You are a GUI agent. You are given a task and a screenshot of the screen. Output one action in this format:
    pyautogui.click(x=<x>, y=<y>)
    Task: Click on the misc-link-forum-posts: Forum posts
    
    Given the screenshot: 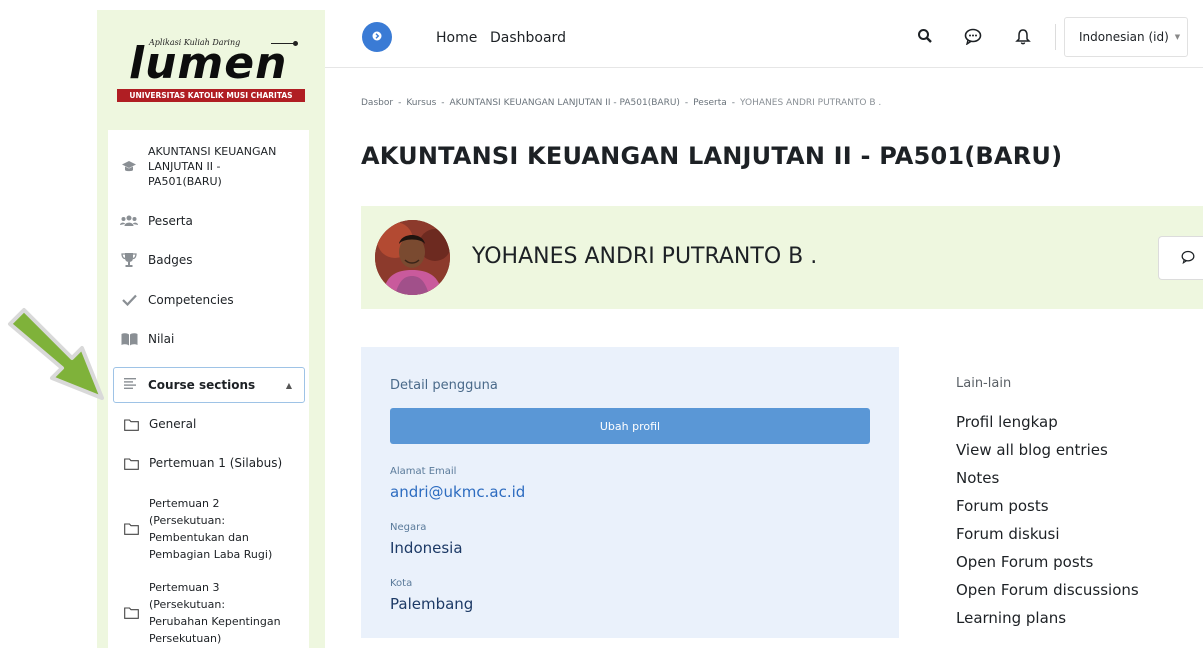 What is the action you would take?
    pyautogui.click(x=1071, y=506)
    